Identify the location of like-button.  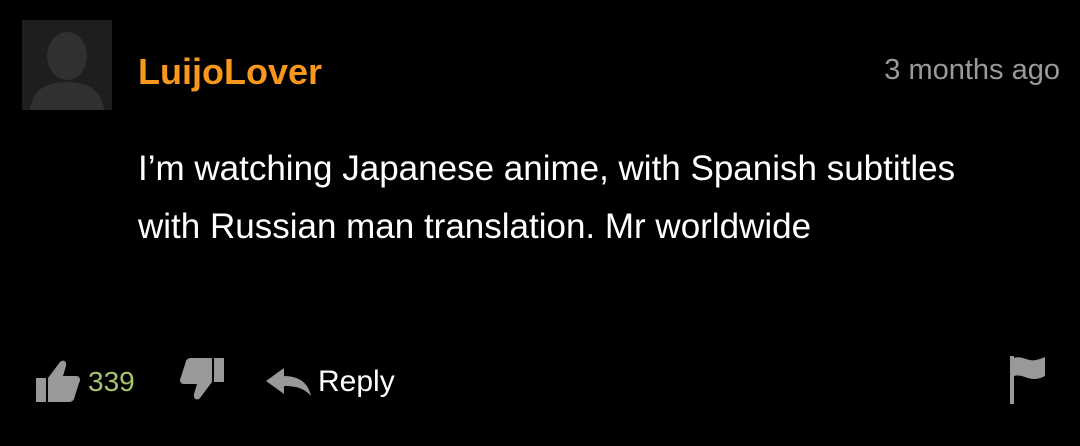
(58, 380).